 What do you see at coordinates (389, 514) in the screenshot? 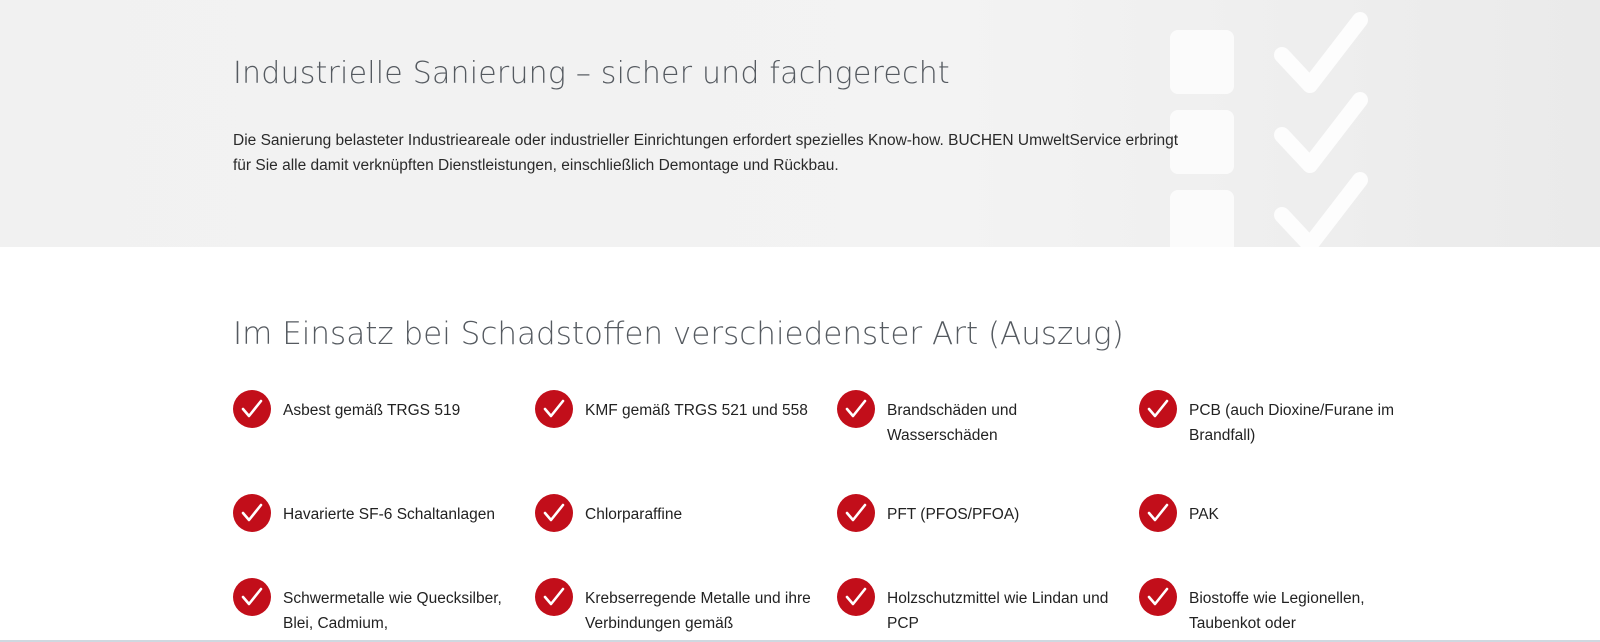
I see `list-item-label: Havarierte SF-6 Schaltanlagen` at bounding box center [389, 514].